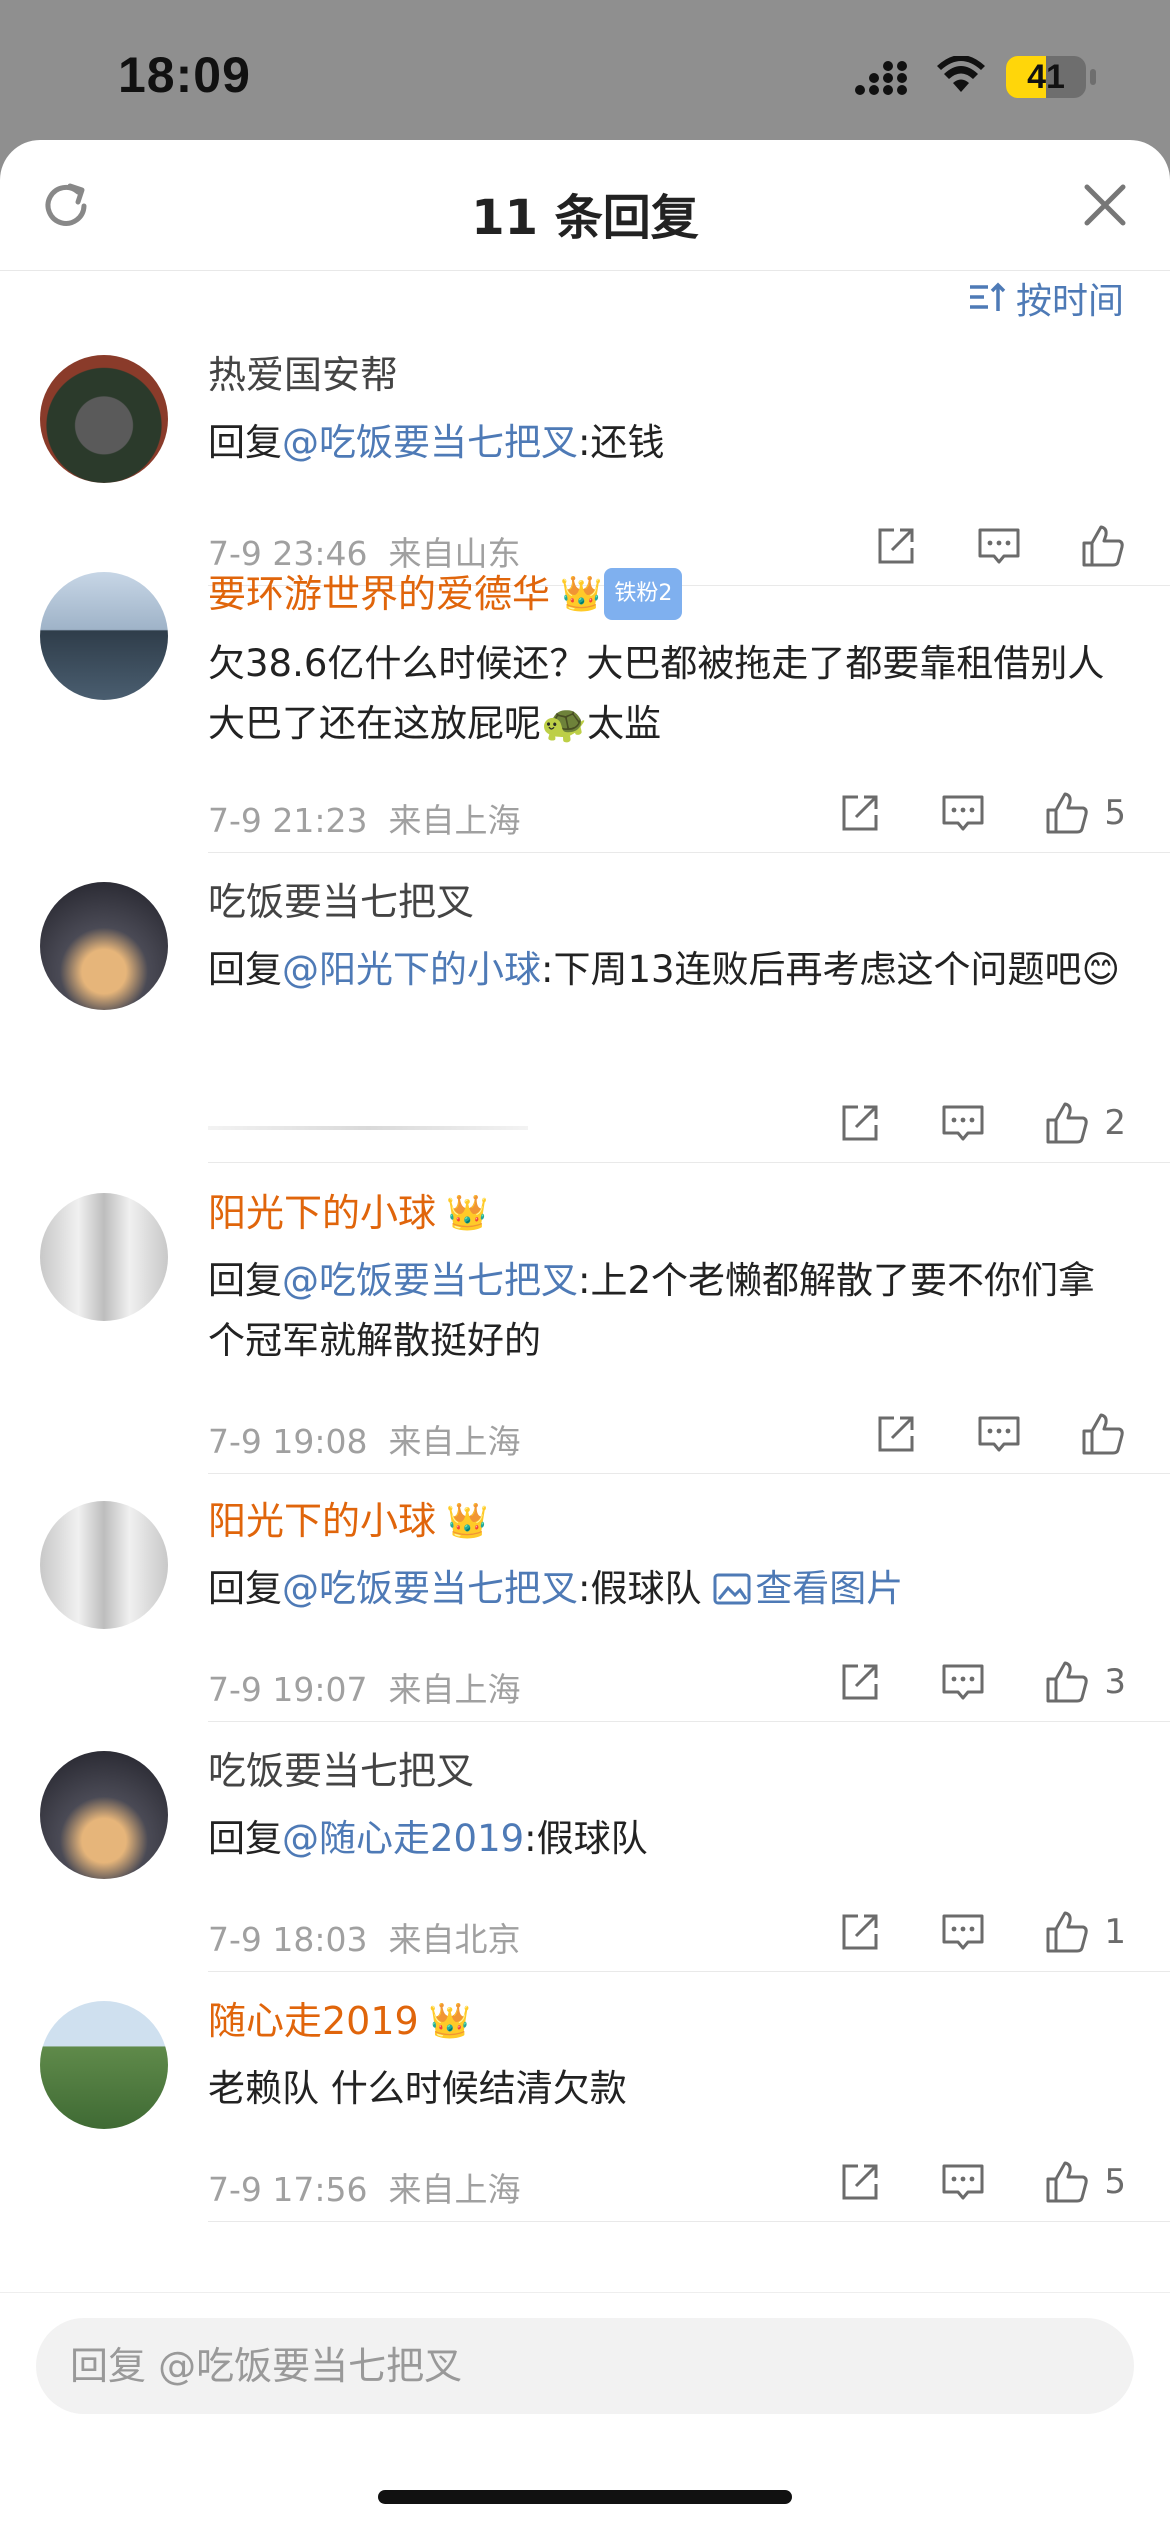  I want to click on reply-meta: 7-9 19:08 来自上海, so click(364, 1439).